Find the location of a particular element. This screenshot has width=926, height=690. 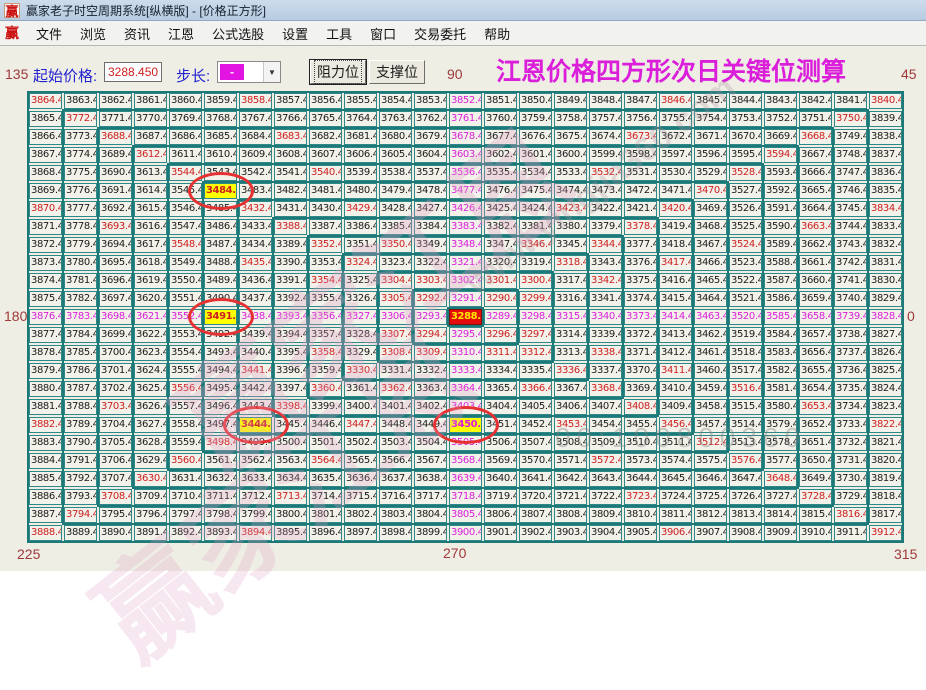

grid-cell: 3849.45 is located at coordinates (570, 101).